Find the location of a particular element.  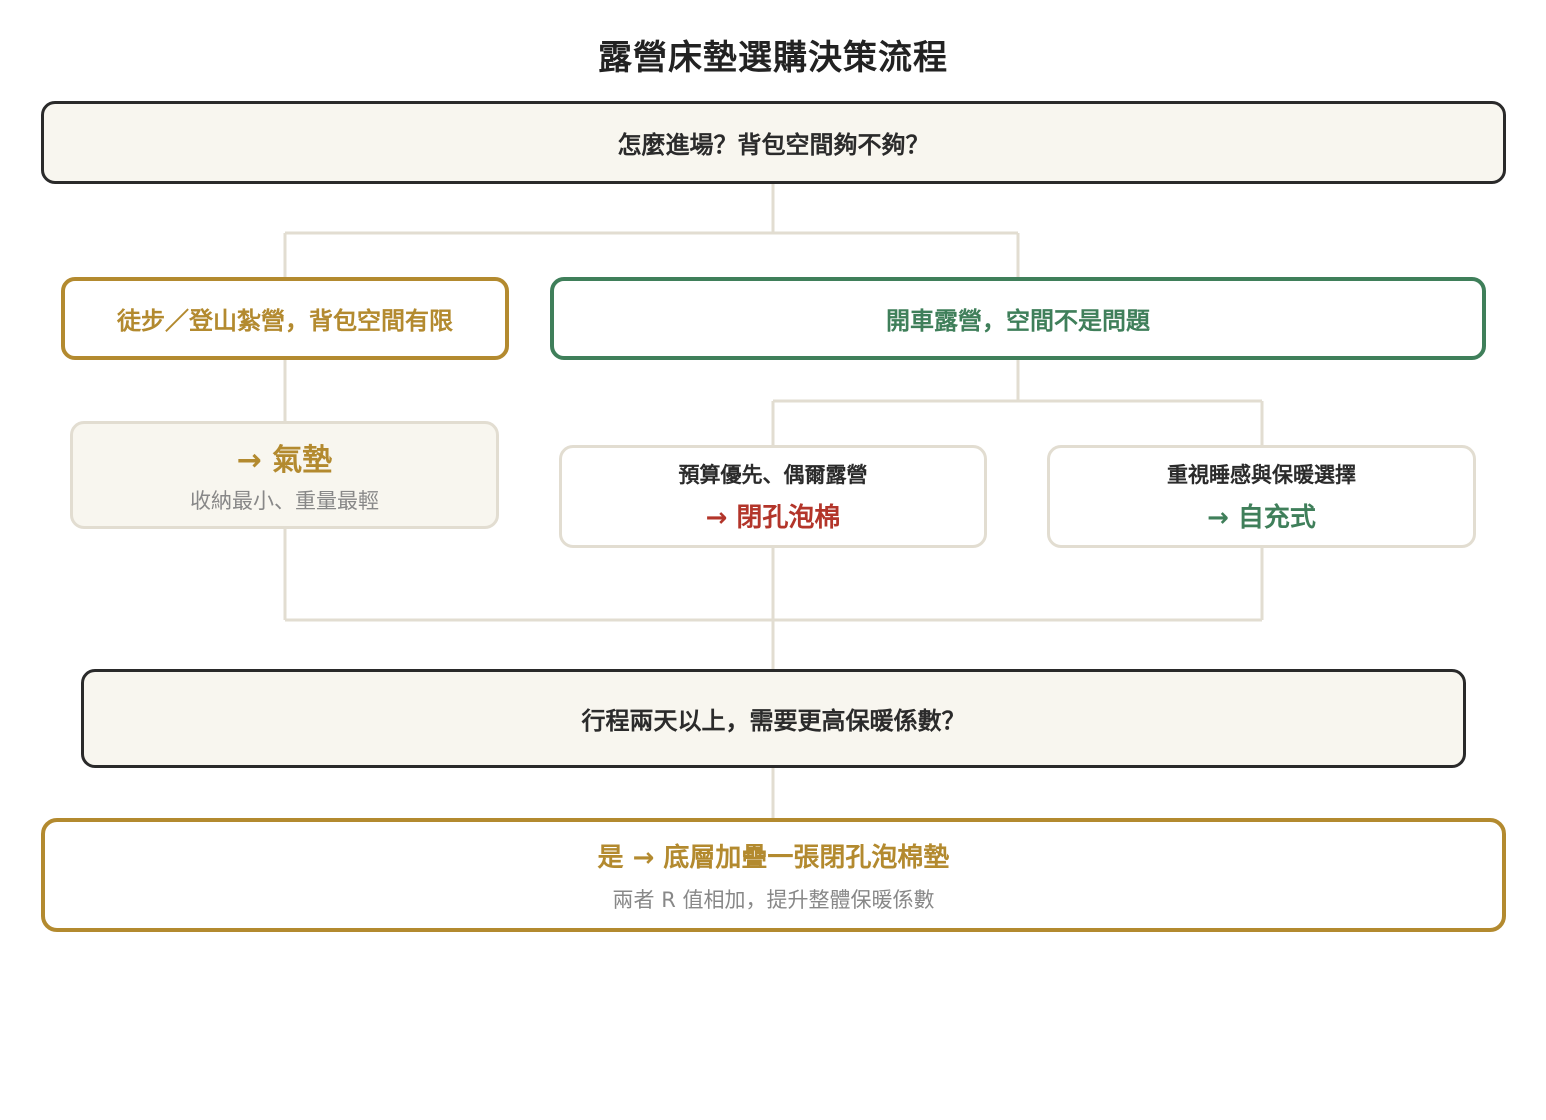

result-self-inflating-condition: 重視睡感與保暖選擇 is located at coordinates (1261, 475).